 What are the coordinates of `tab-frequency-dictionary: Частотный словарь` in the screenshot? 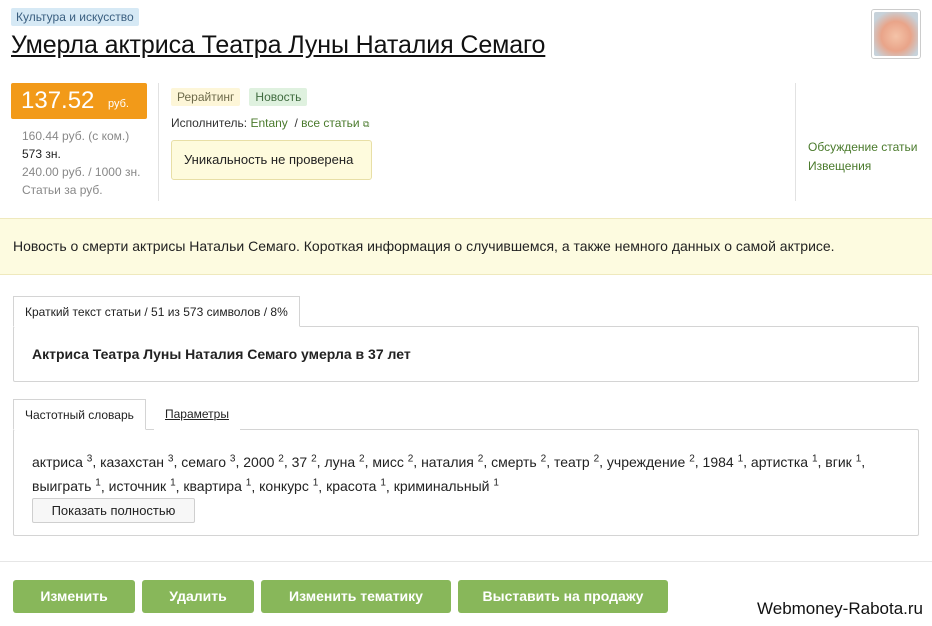 It's located at (79, 414).